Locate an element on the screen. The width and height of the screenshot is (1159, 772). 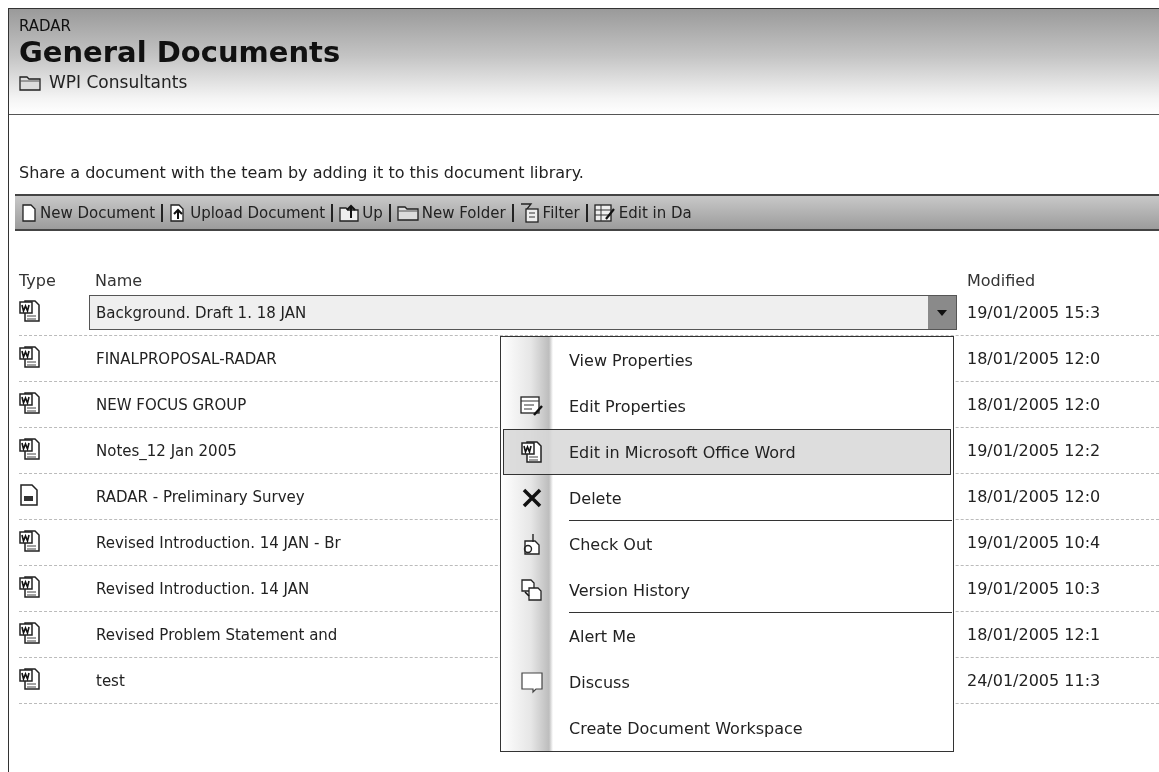
column-header: Name is located at coordinates (119, 280).